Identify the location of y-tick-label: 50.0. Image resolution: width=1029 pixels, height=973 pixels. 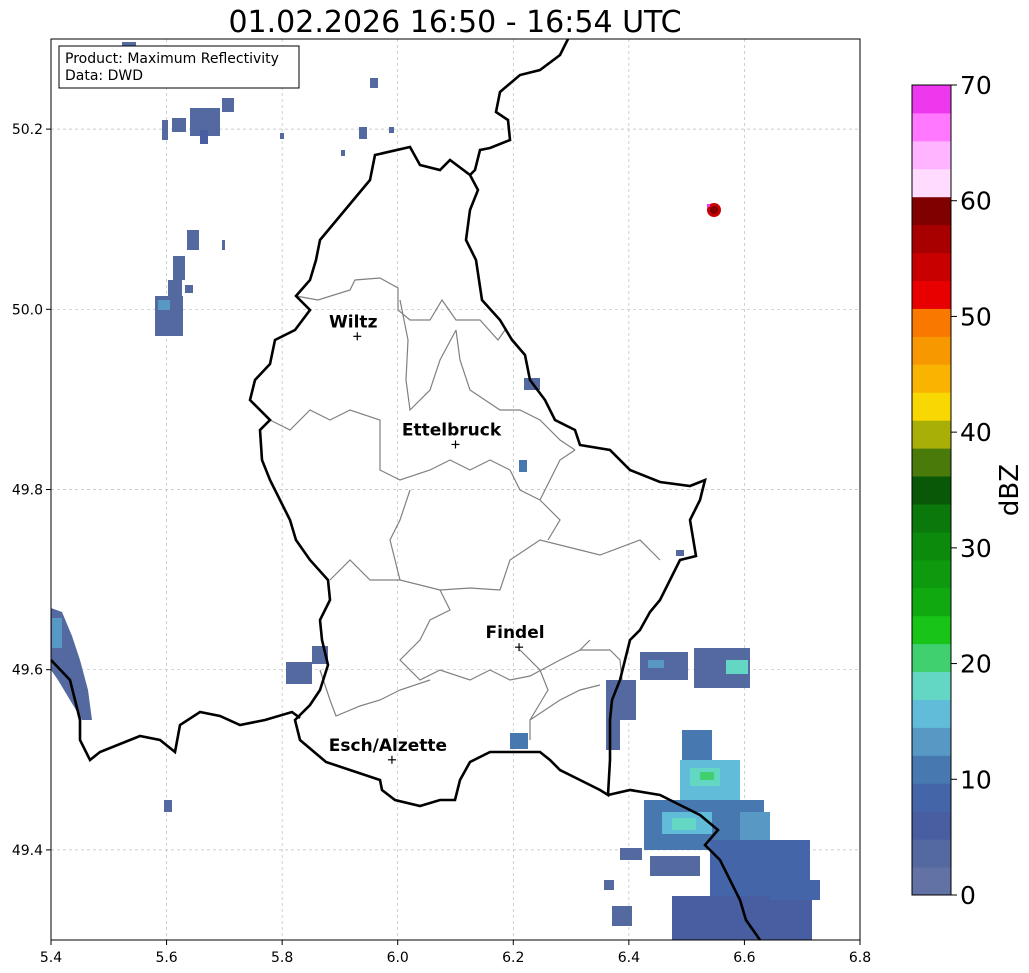
(27, 310).